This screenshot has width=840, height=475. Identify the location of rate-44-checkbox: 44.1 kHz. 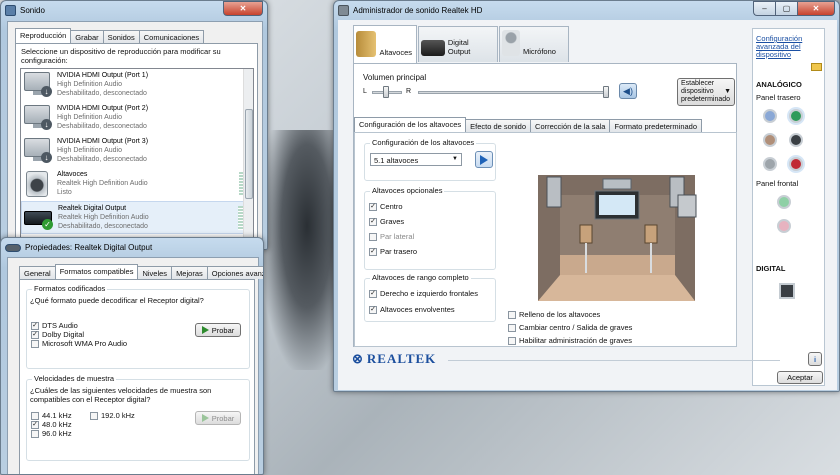
(51, 415).